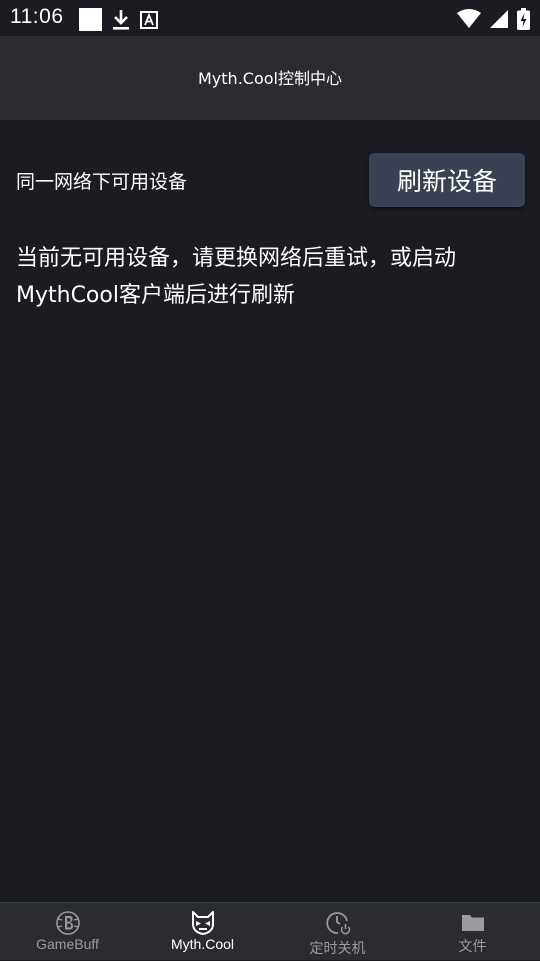 The image size is (540, 961). What do you see at coordinates (37, 16) in the screenshot?
I see `status-time: 11:06` at bounding box center [37, 16].